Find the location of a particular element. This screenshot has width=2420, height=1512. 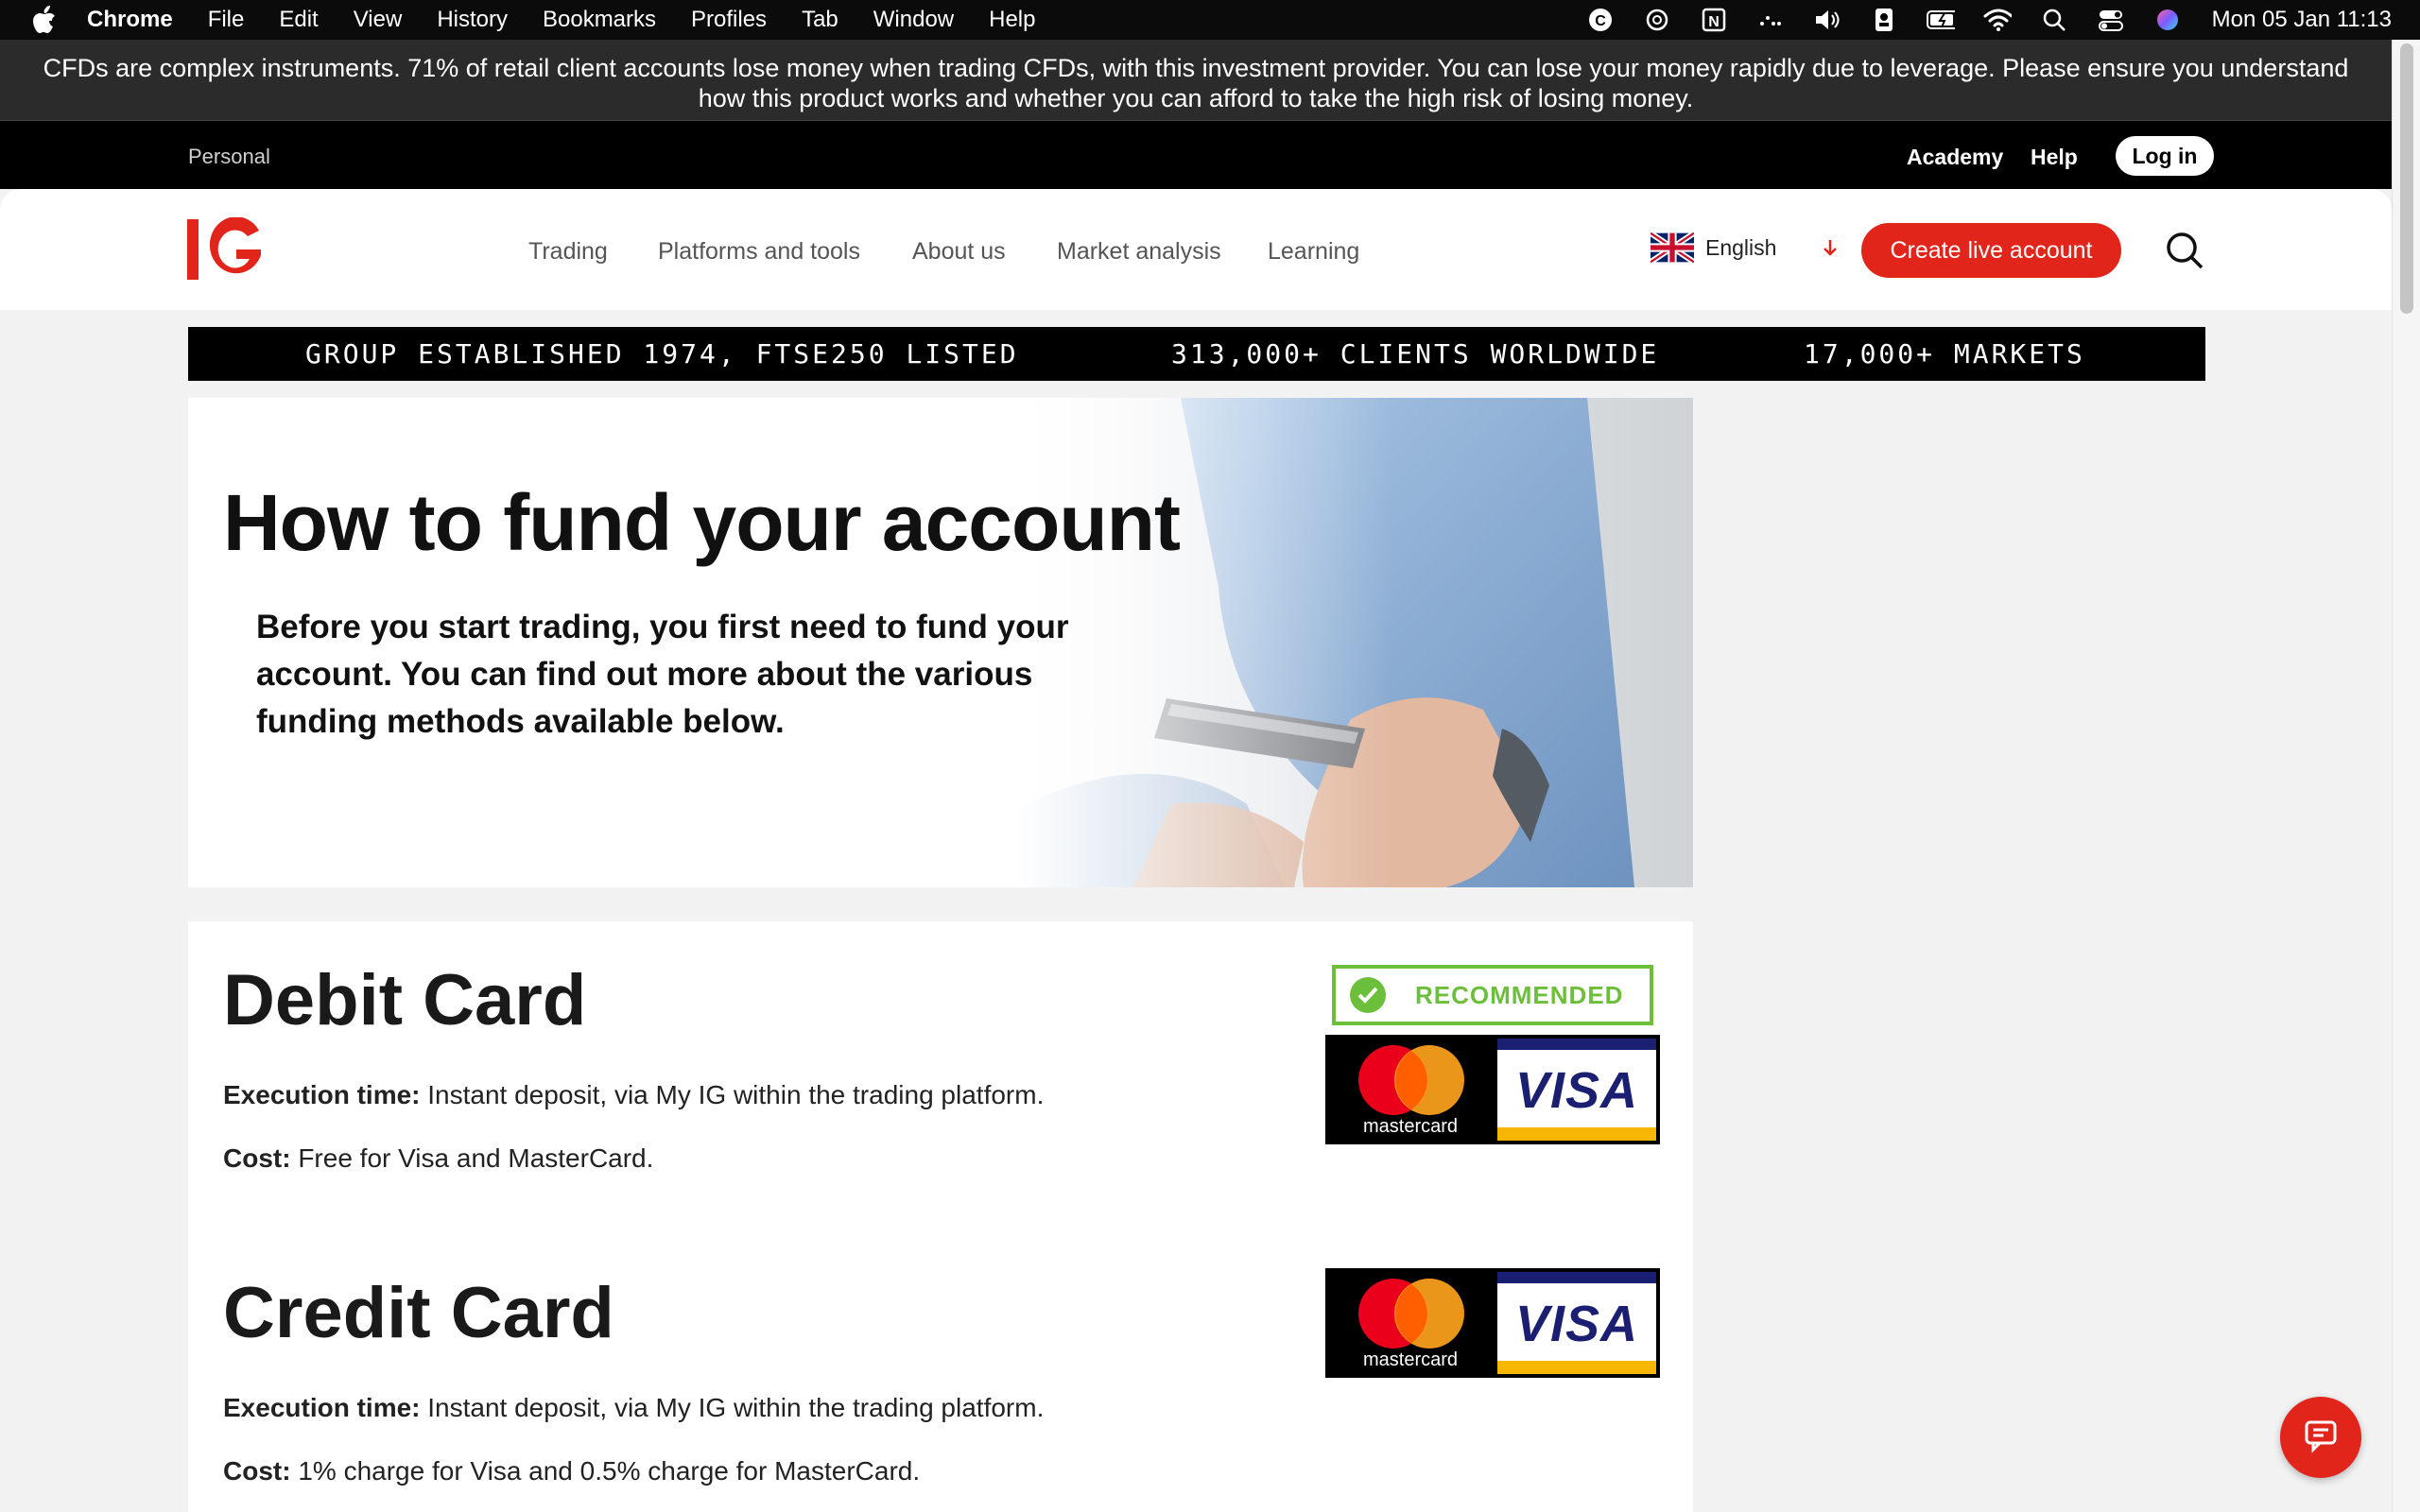

uk-flag-icon is located at coordinates (1672, 248).